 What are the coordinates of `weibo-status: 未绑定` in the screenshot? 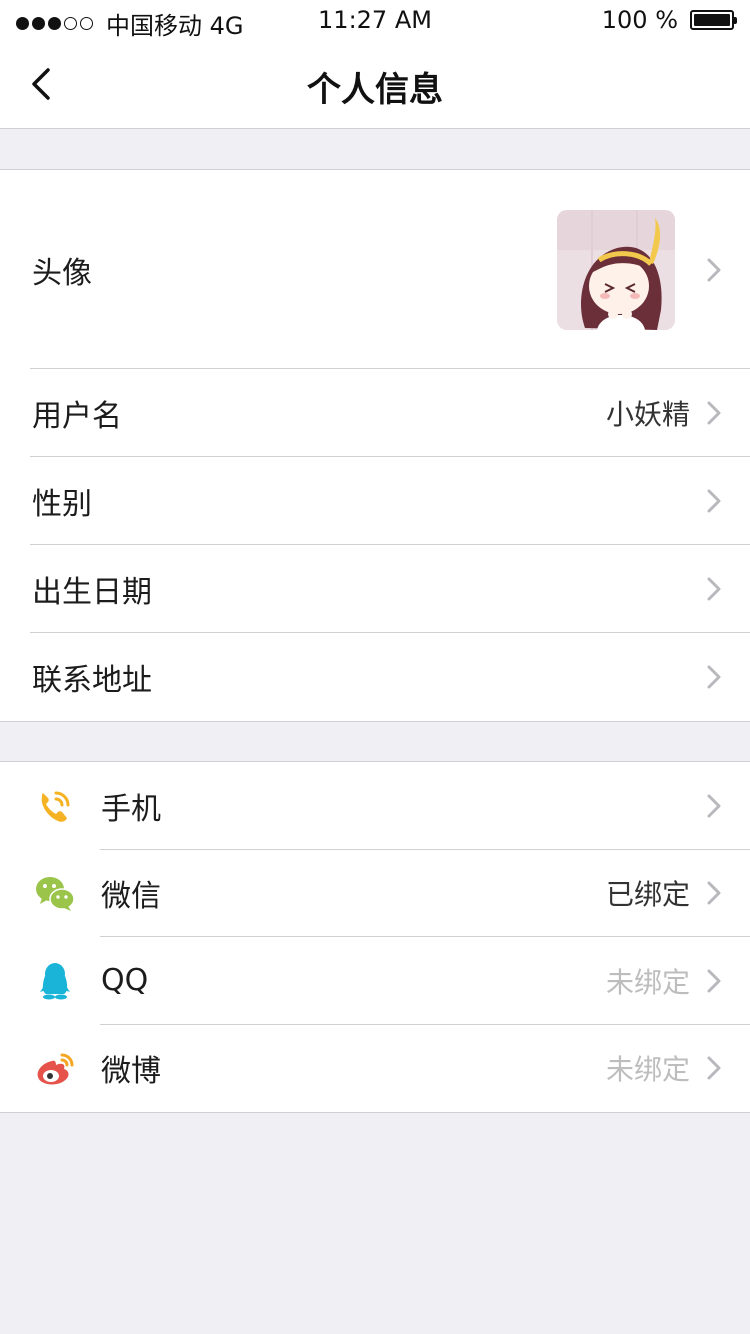 It's located at (647, 1070).